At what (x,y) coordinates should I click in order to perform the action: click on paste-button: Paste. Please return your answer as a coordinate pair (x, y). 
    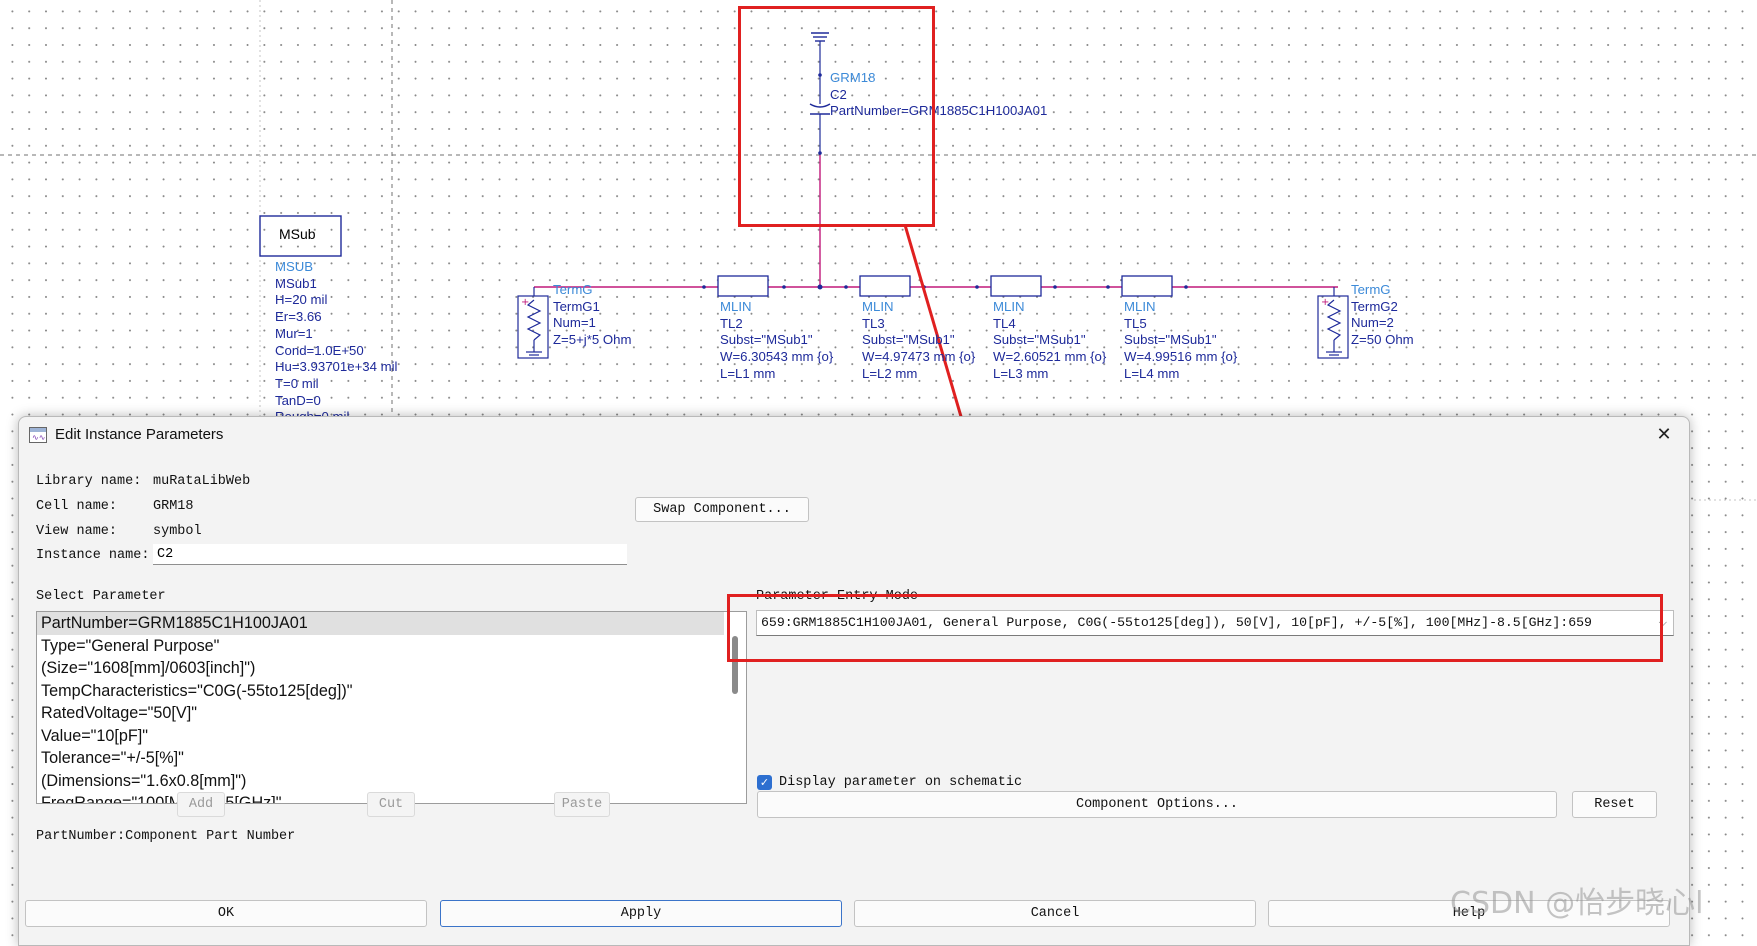
    Looking at the image, I should click on (582, 804).